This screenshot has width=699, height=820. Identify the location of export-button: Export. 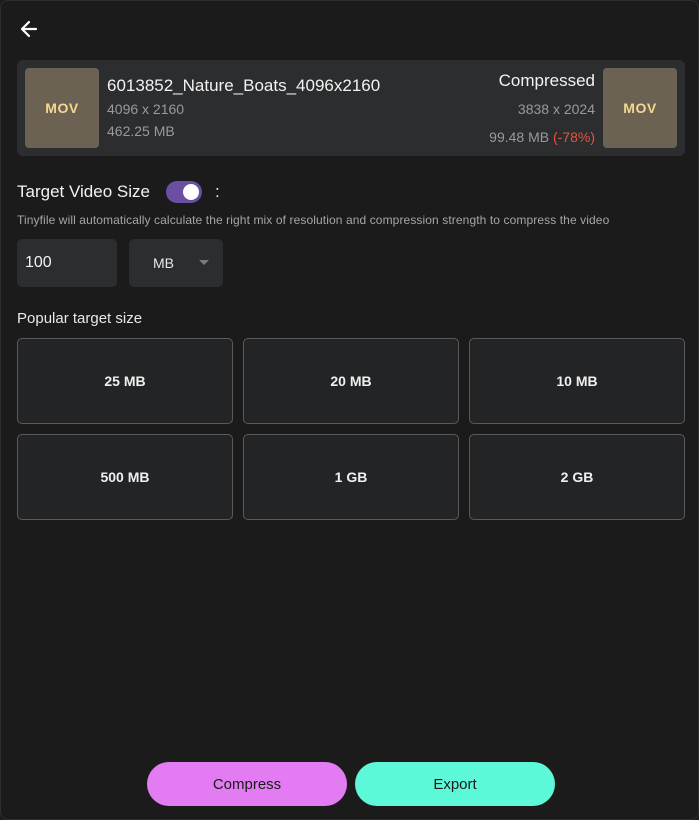
(455, 784).